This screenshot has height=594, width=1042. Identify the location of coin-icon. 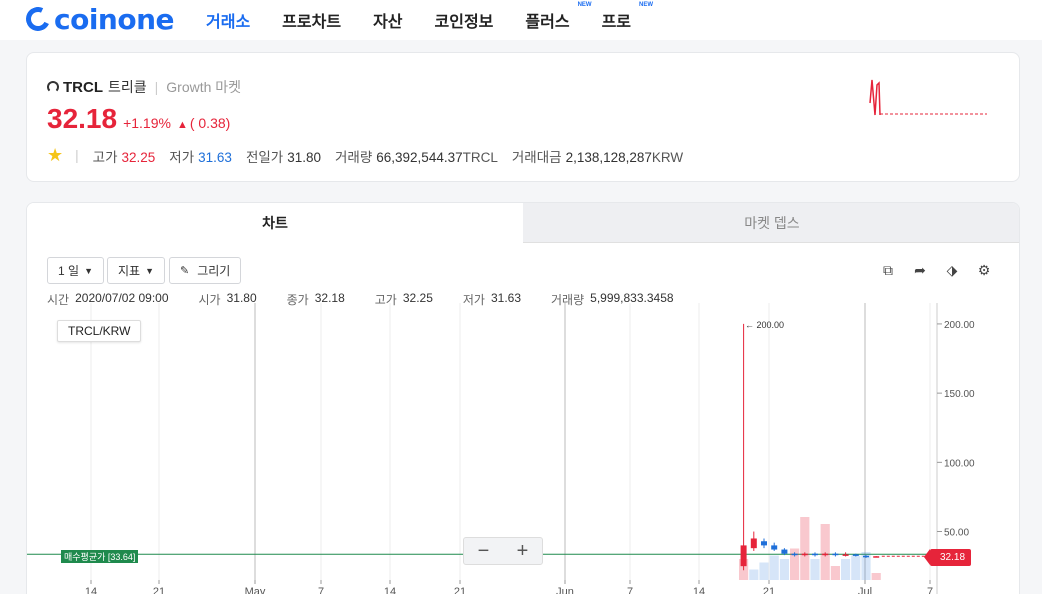
(53, 87).